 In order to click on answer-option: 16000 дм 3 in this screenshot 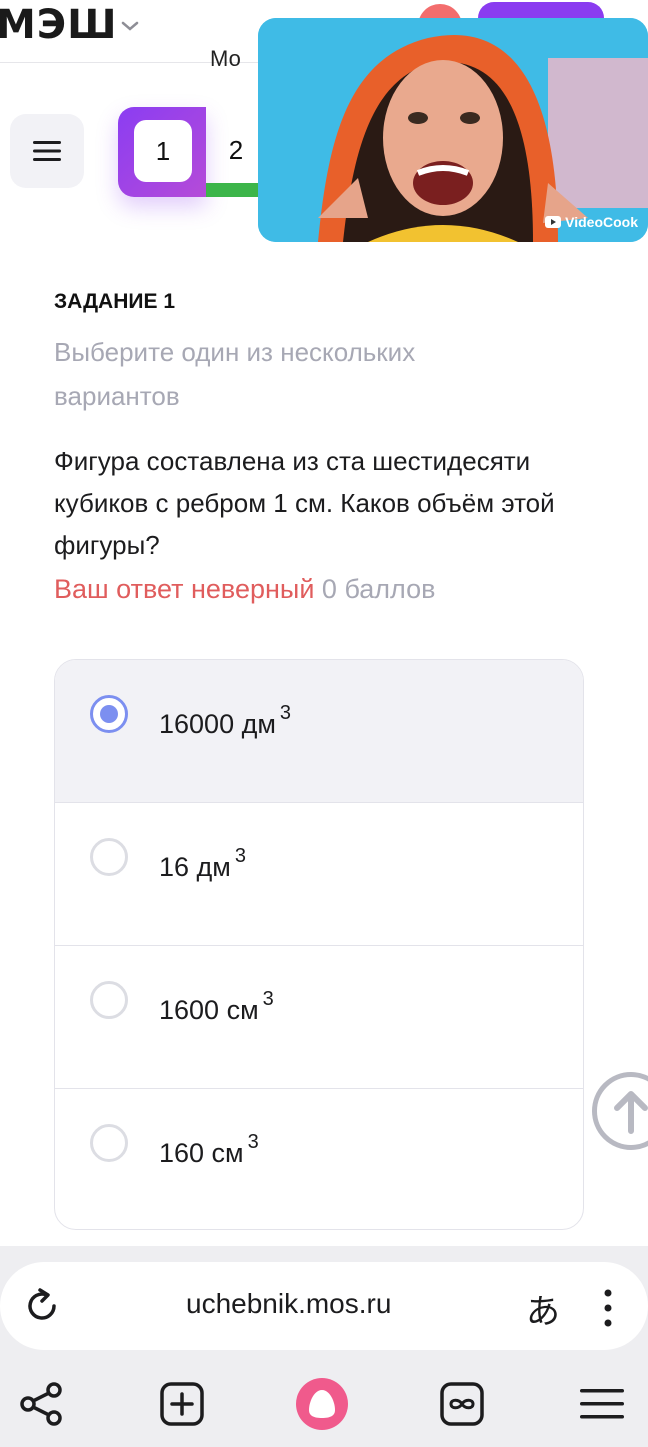, I will do `click(319, 731)`.